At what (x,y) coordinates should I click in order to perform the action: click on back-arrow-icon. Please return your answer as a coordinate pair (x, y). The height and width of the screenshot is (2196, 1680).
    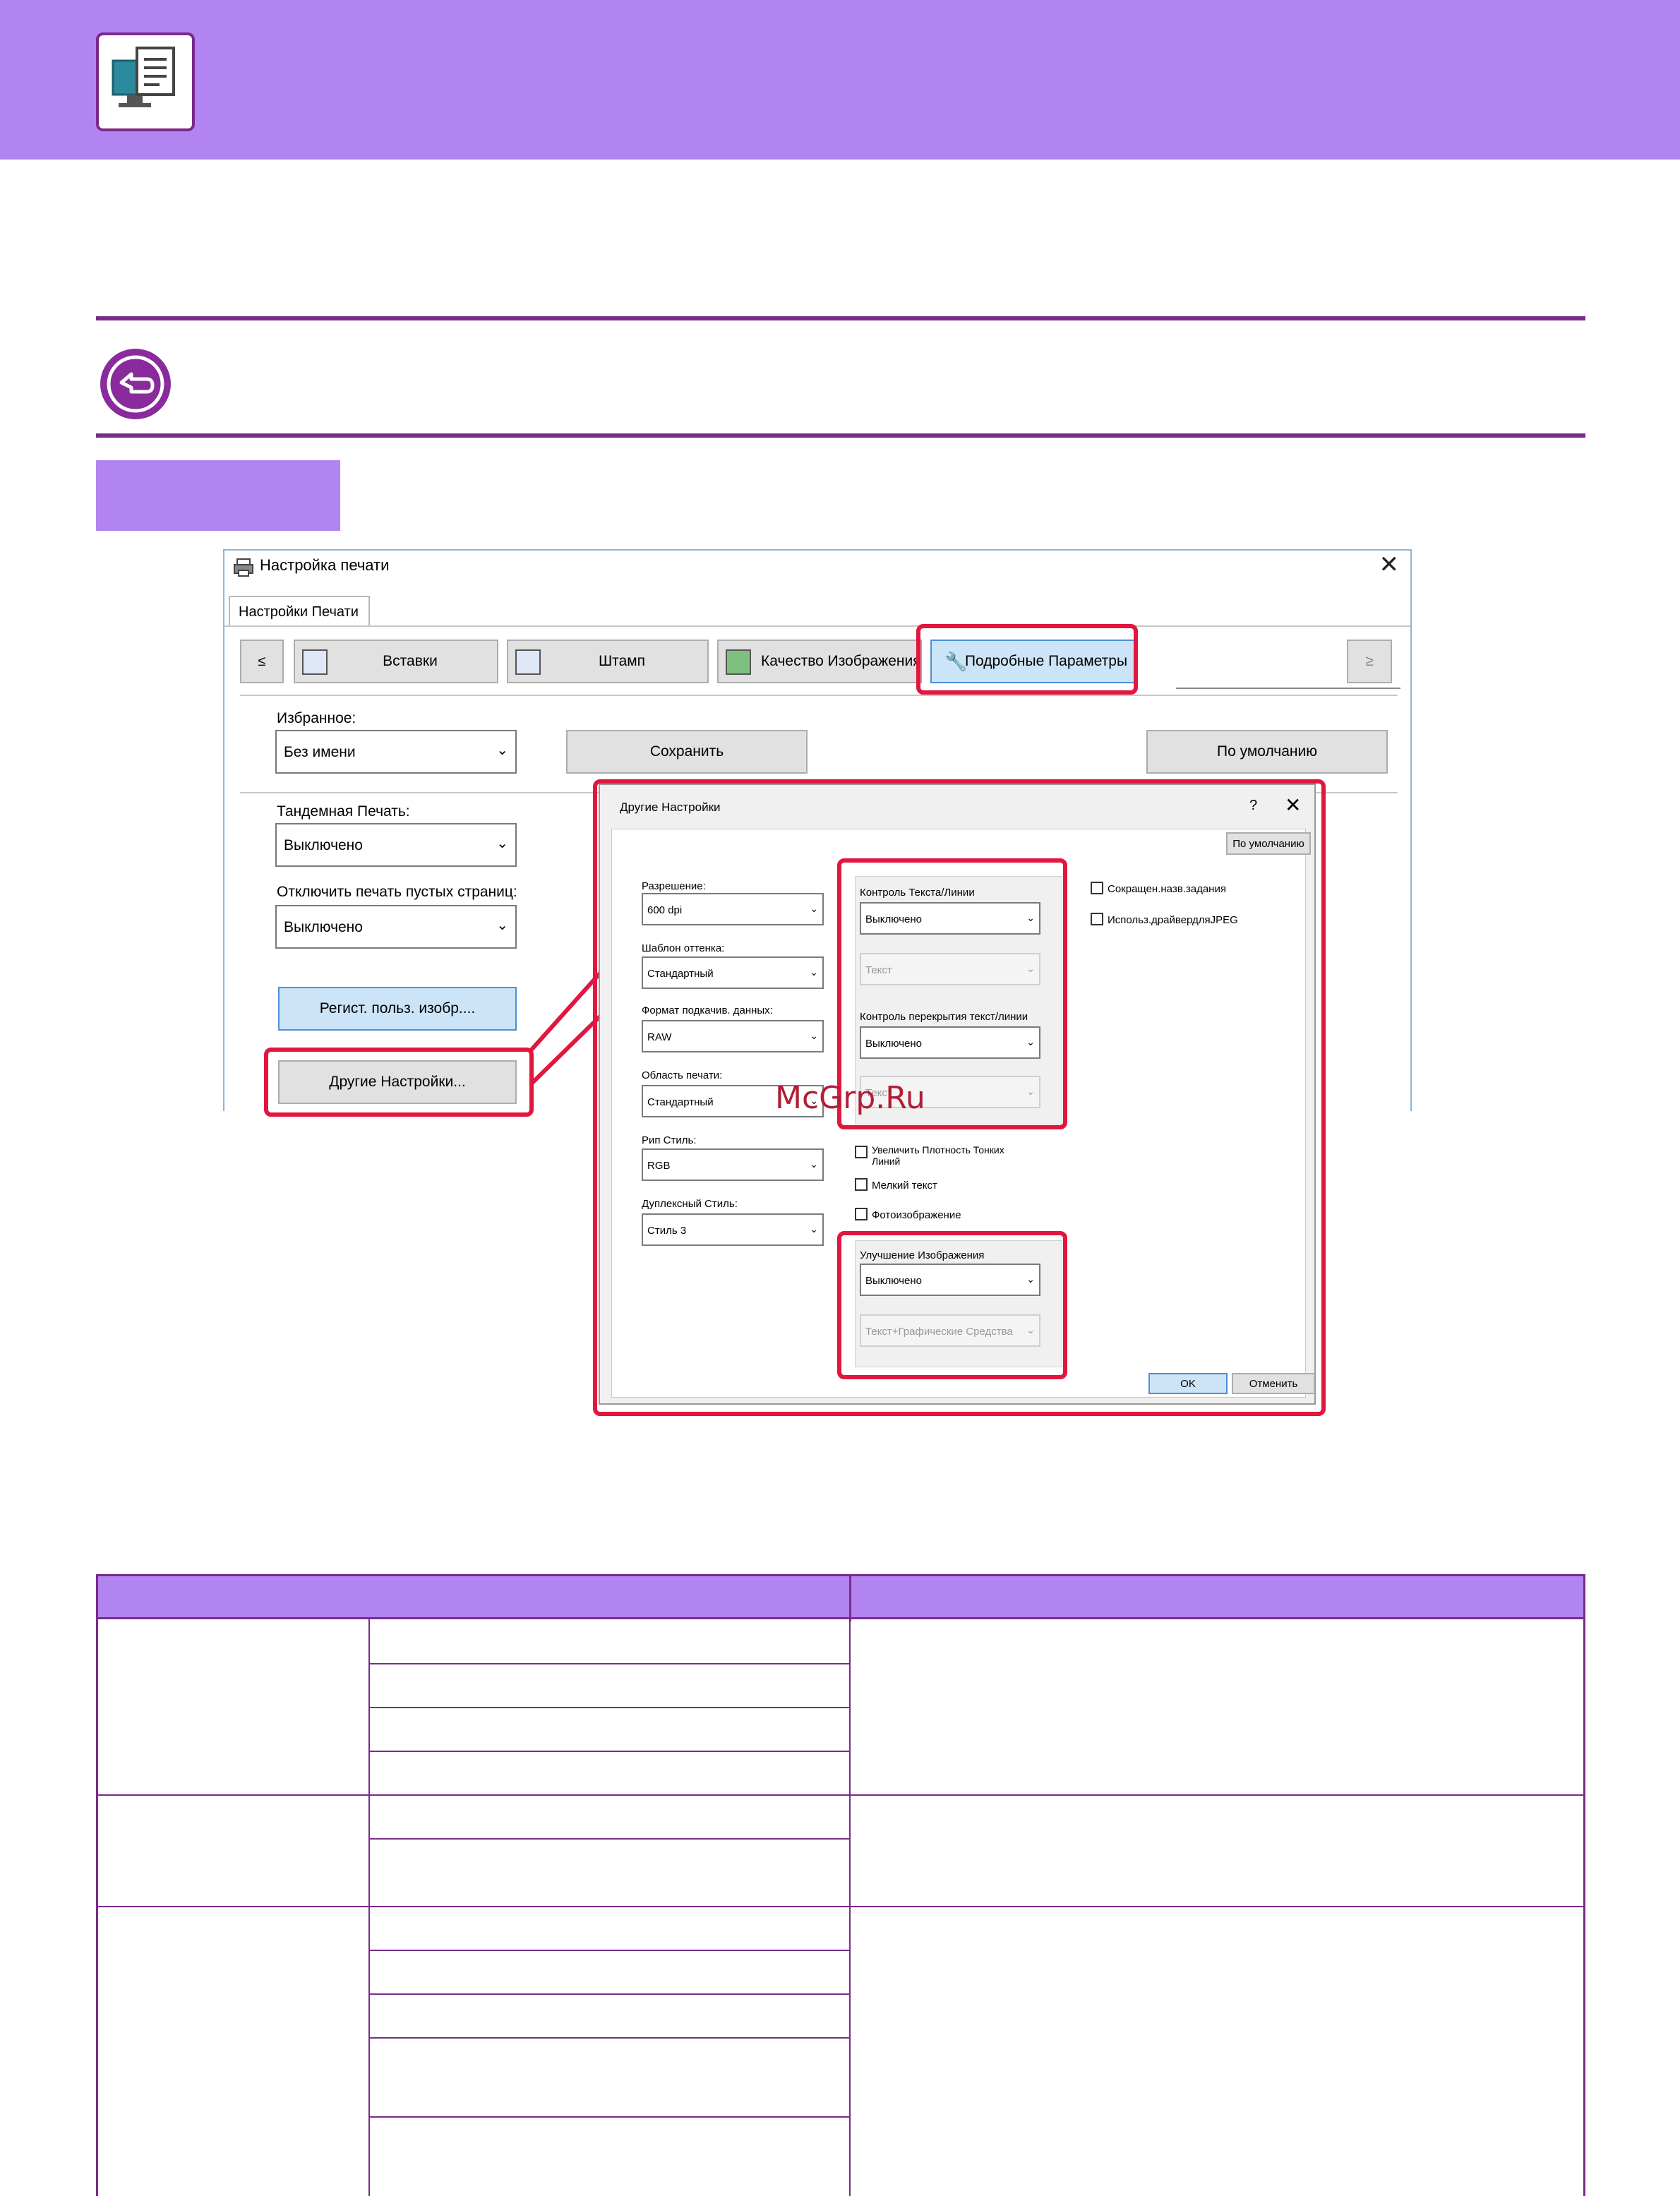
    Looking at the image, I should click on (136, 384).